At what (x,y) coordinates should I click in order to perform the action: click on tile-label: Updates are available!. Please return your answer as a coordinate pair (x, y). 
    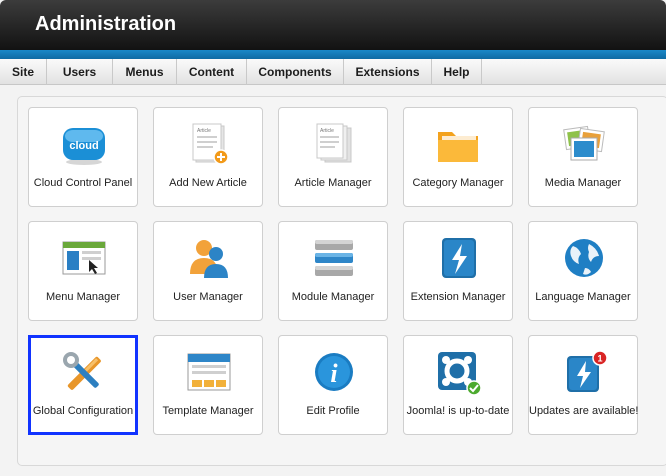
    Looking at the image, I should click on (584, 411).